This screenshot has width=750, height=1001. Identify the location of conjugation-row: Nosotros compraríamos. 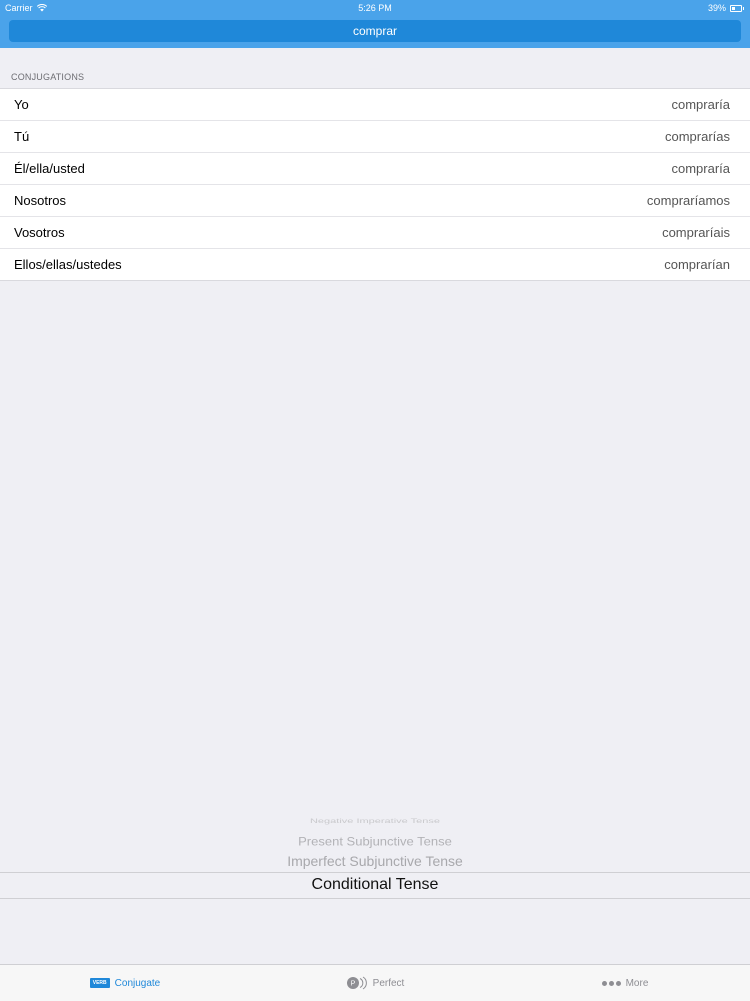
(375, 201).